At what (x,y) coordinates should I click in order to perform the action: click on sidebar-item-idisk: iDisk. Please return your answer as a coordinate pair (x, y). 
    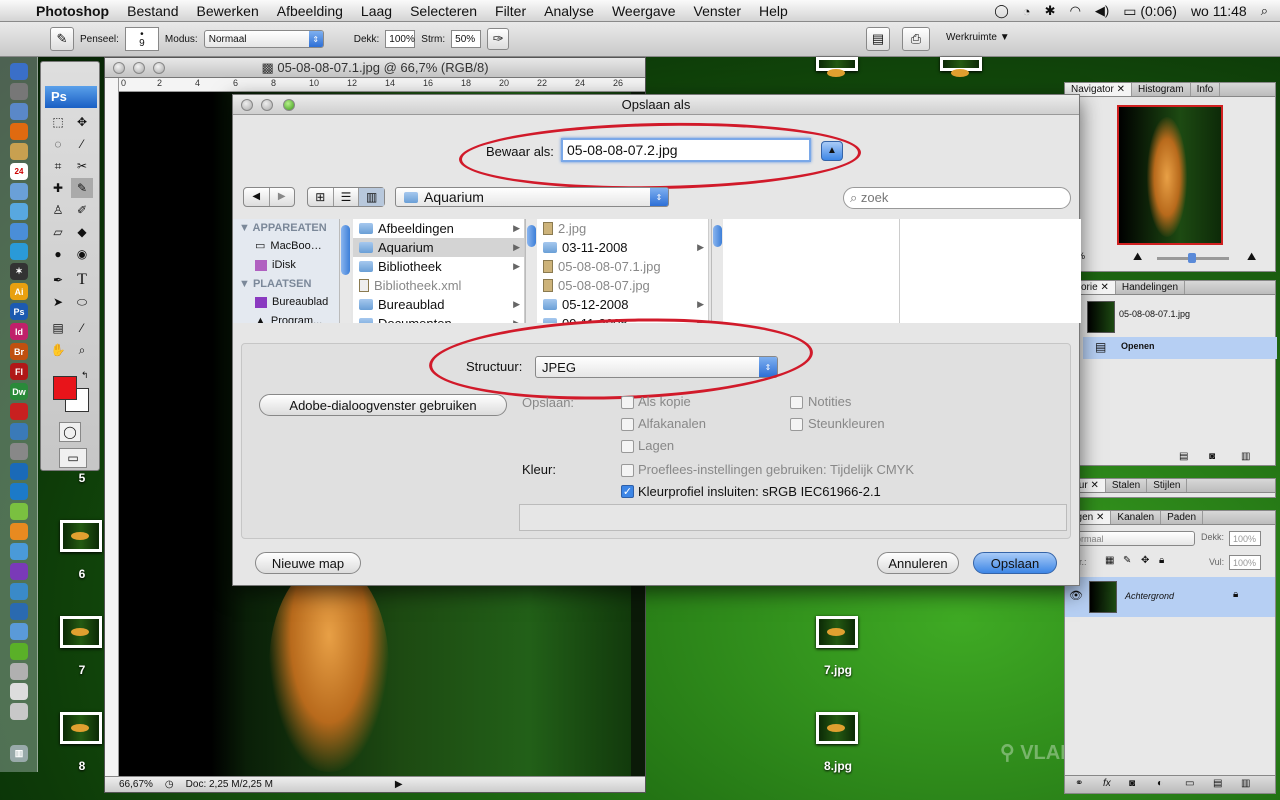
    Looking at the image, I should click on (286, 265).